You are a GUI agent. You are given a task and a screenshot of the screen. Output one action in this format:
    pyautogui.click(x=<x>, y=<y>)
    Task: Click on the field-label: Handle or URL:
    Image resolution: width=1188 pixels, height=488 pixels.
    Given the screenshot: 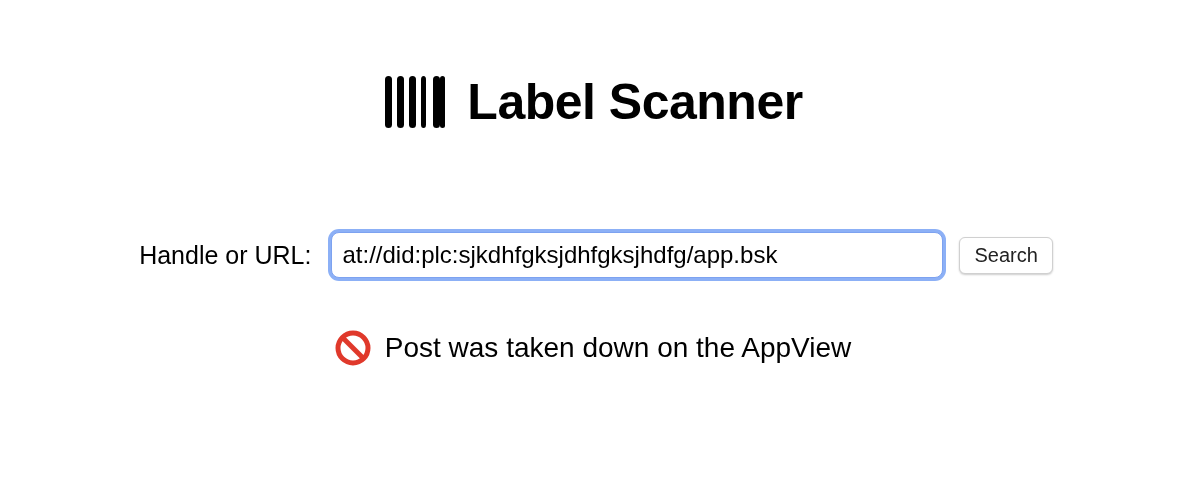 What is the action you would take?
    pyautogui.click(x=225, y=255)
    